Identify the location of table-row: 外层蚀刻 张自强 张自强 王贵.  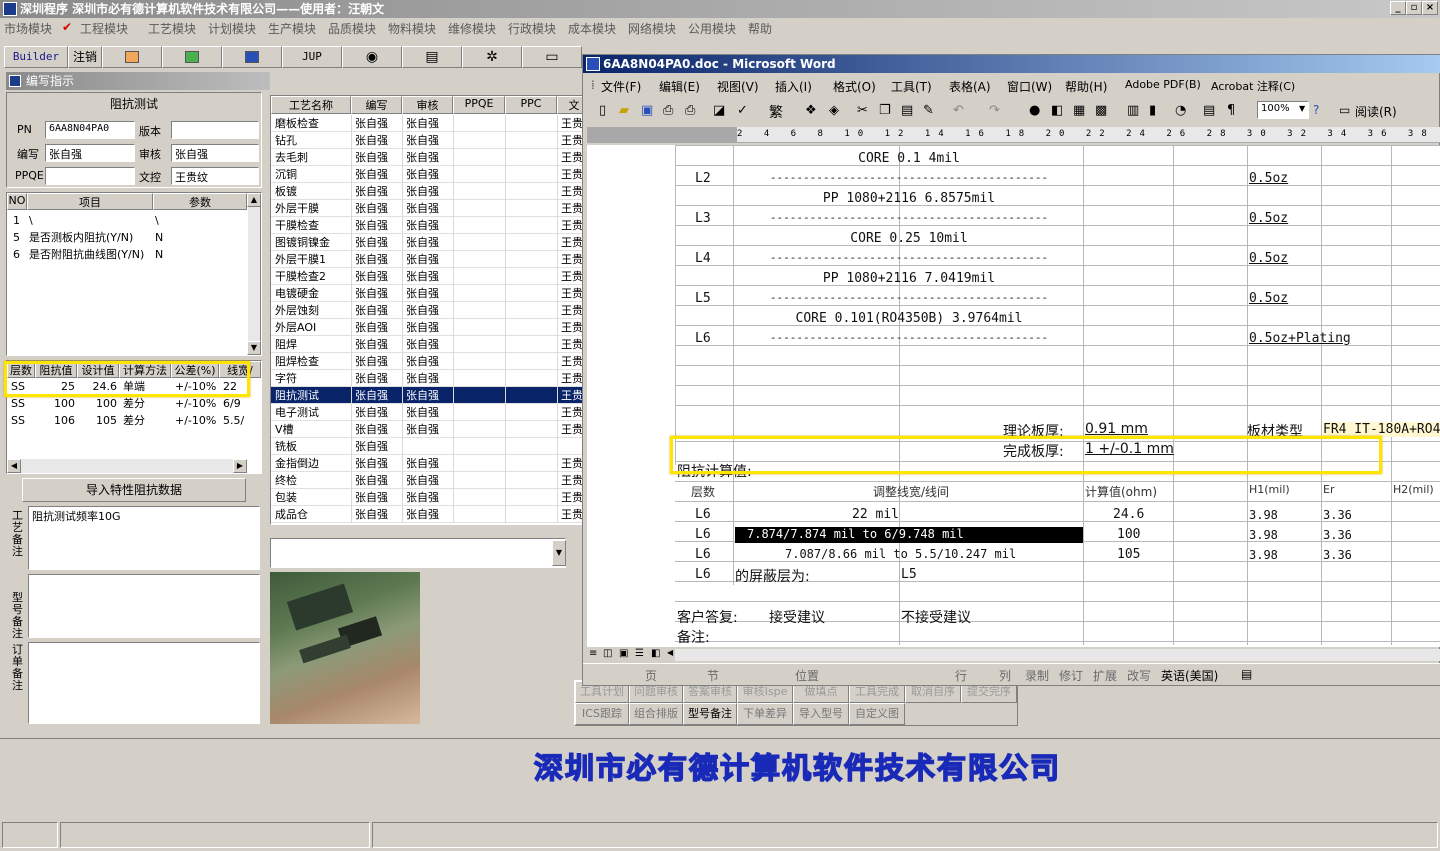
(431, 310).